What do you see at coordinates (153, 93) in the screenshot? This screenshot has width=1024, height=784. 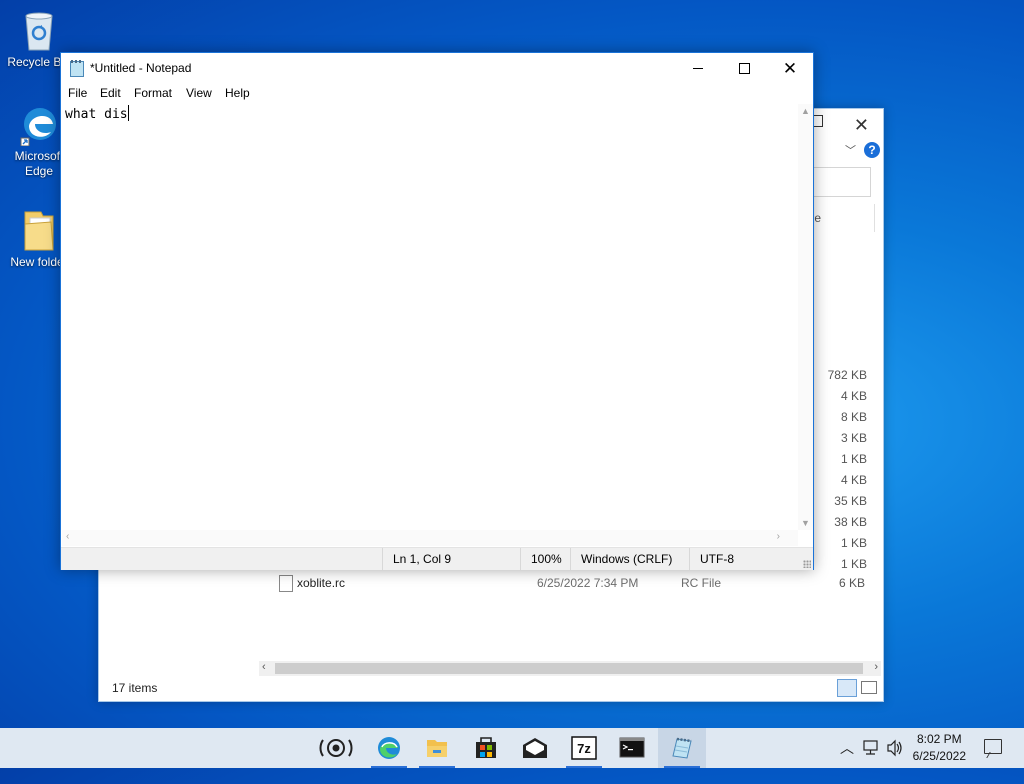 I see `menu-format: Format` at bounding box center [153, 93].